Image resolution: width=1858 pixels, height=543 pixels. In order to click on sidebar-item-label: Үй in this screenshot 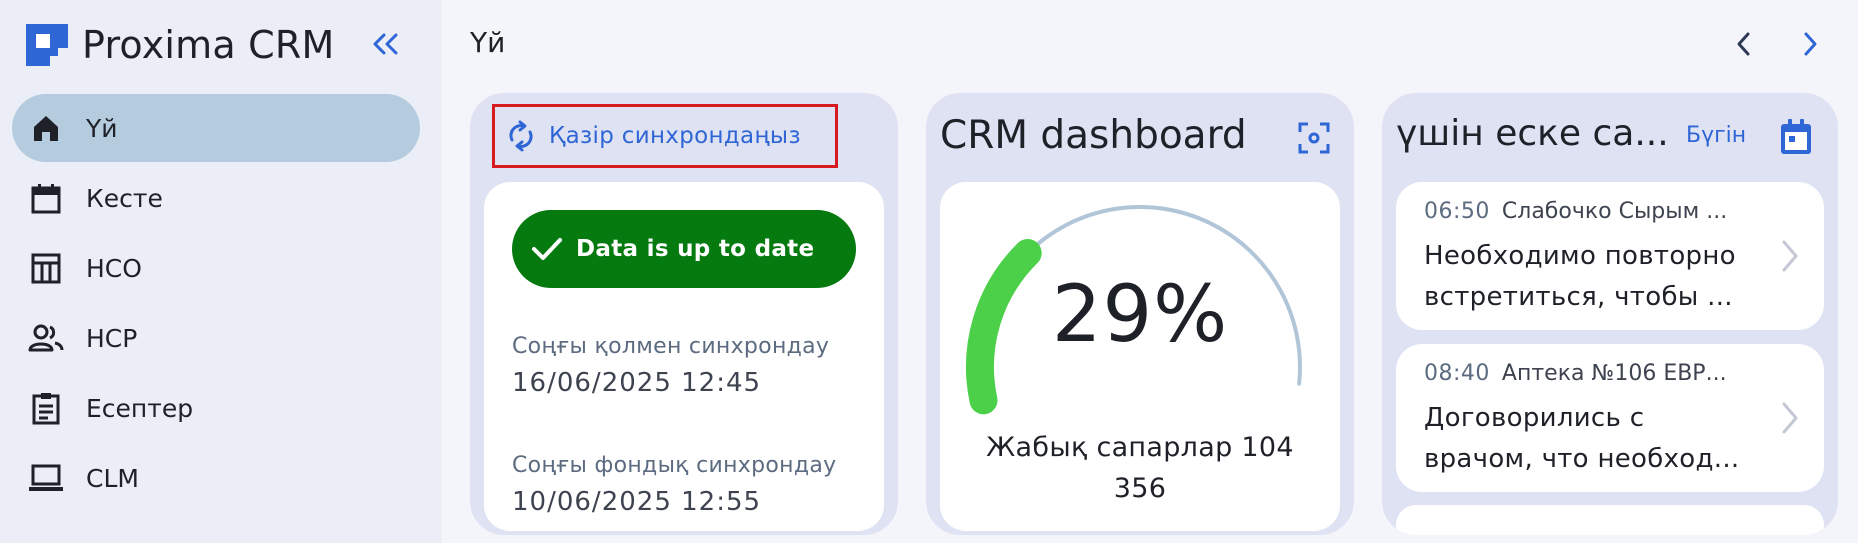, I will do `click(102, 128)`.